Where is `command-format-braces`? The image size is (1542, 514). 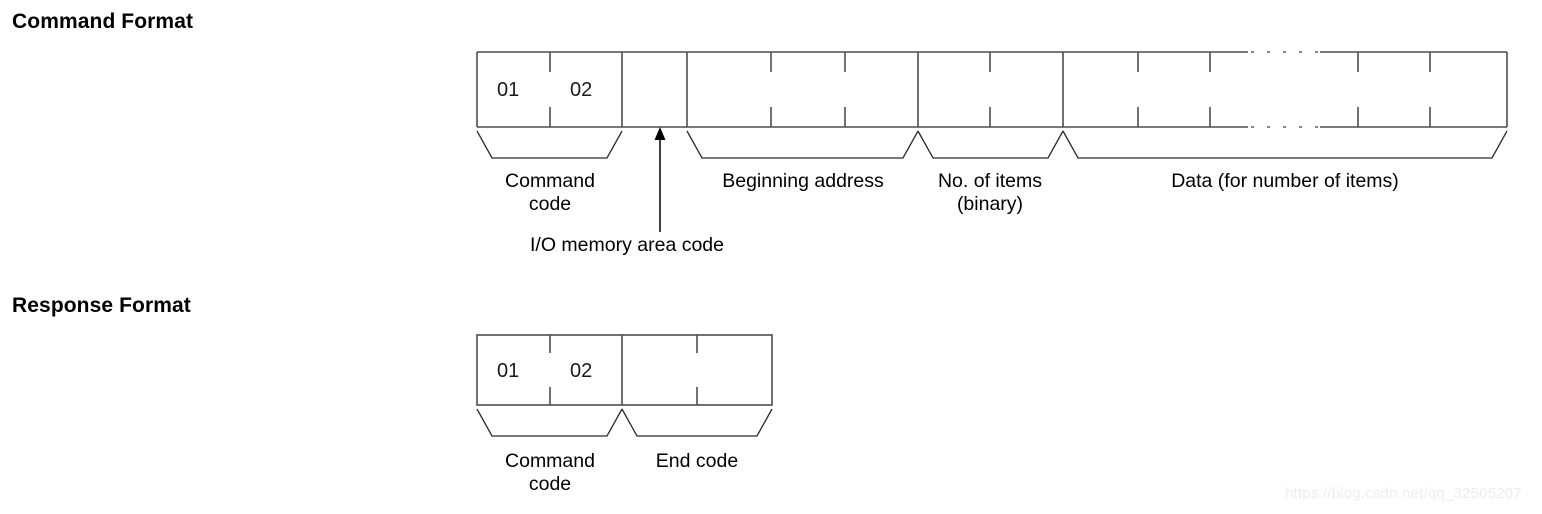 command-format-braces is located at coordinates (992, 144).